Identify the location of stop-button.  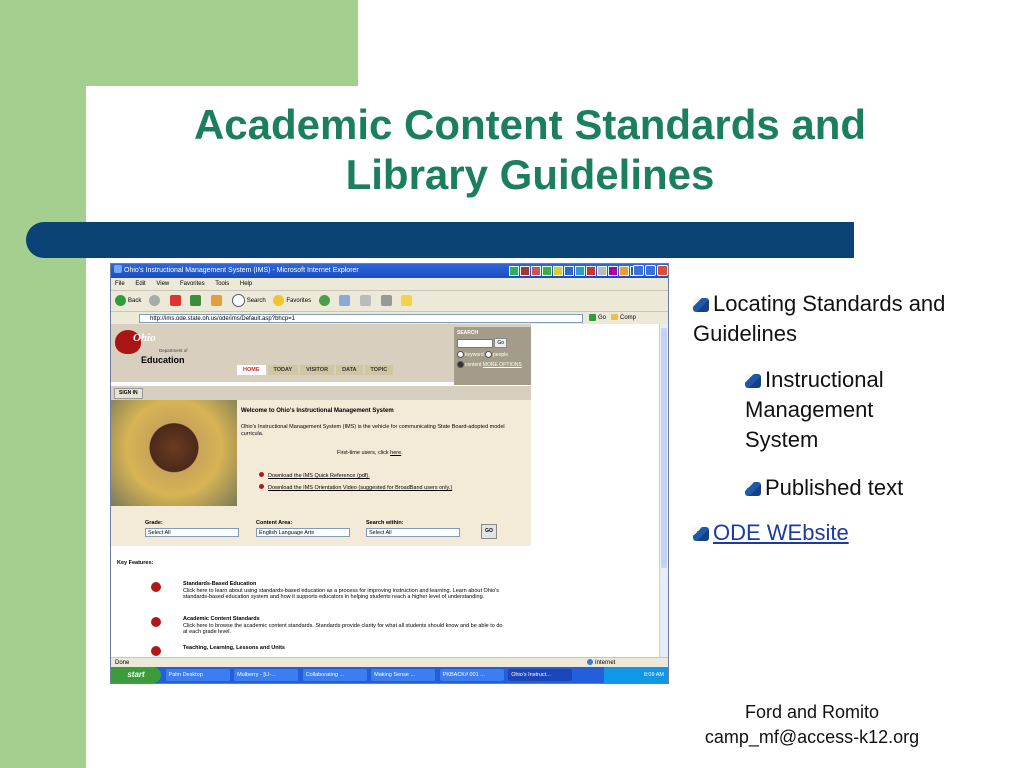
(176, 301).